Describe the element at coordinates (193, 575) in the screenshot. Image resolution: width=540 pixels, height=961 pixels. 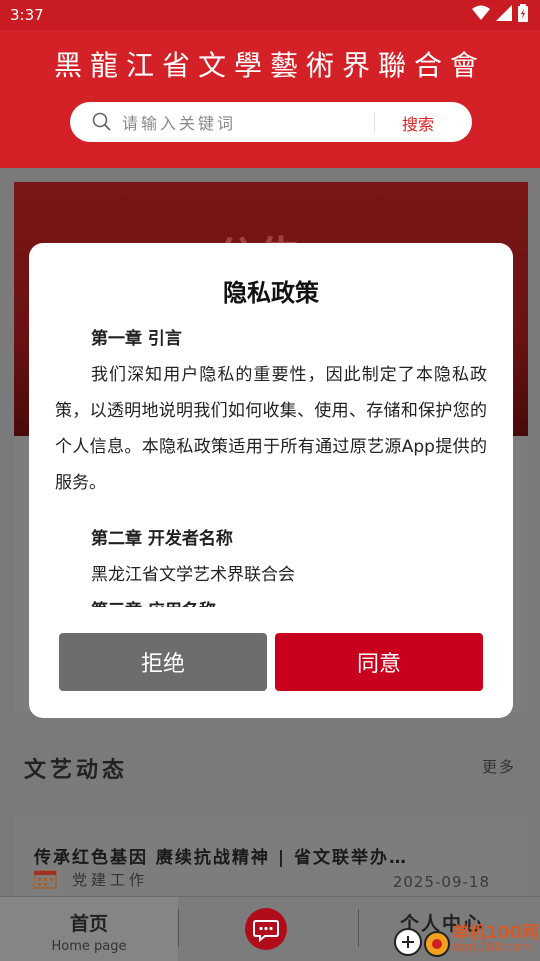
I see `chapter-text: 黑龙江省文学艺术界联合会` at that location.